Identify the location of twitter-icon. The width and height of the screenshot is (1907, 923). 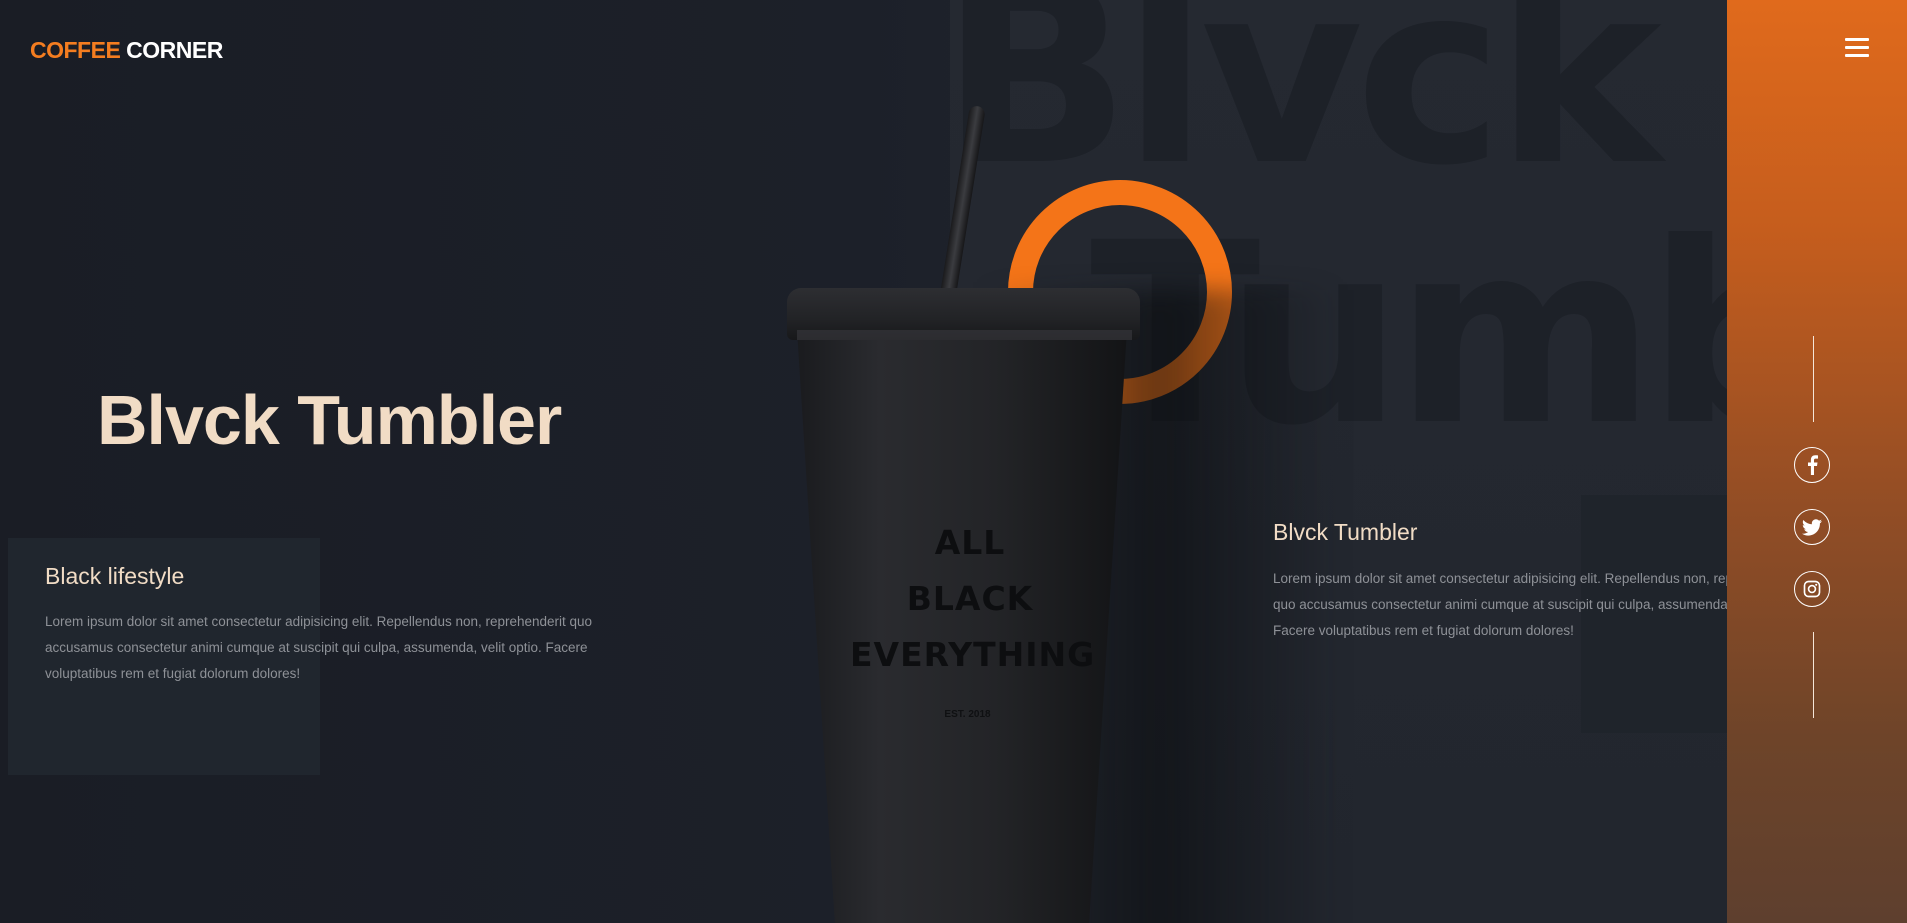
(1812, 527).